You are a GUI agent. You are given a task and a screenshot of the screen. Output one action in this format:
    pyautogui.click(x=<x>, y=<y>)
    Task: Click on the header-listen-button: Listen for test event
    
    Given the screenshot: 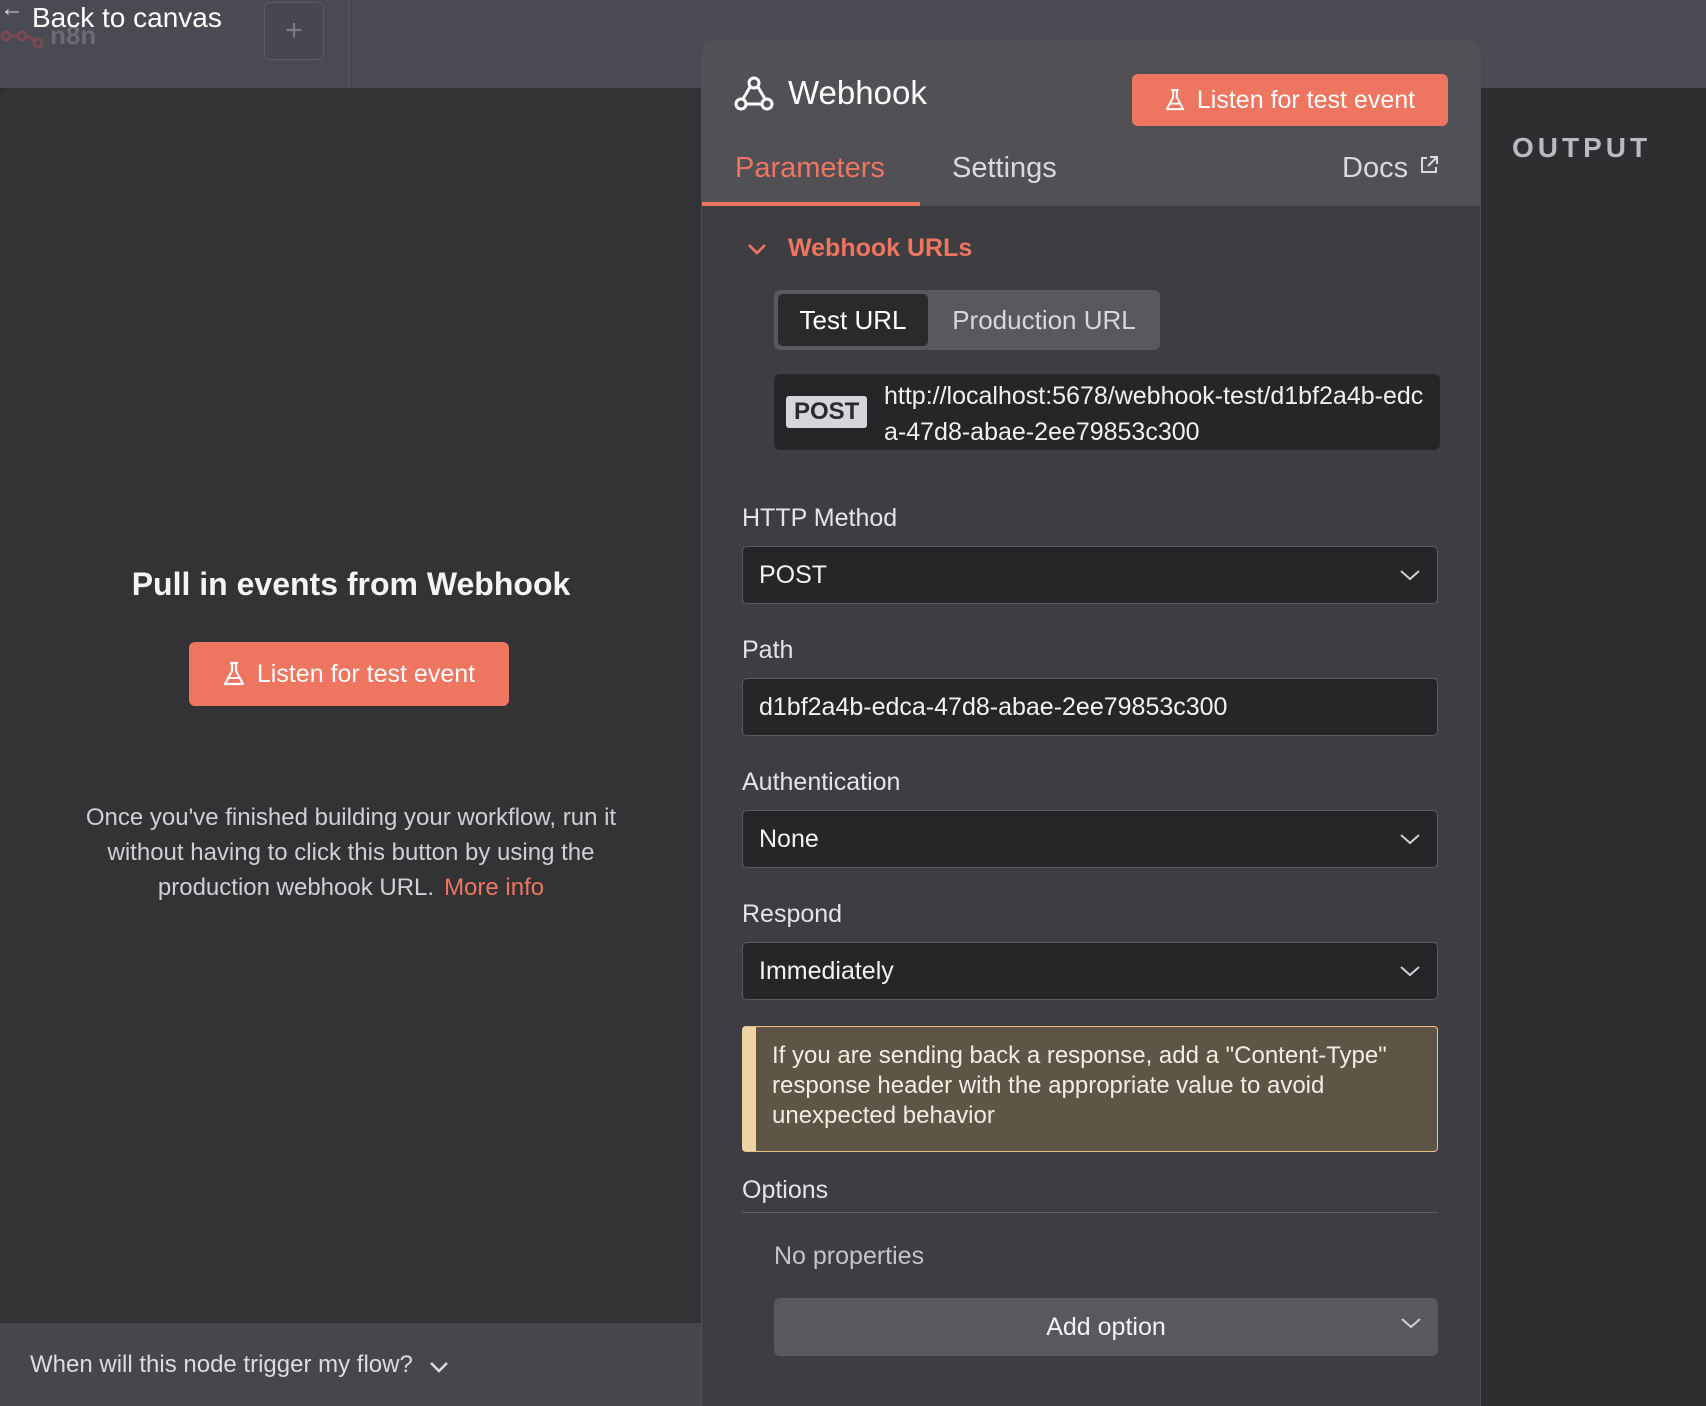 What is the action you would take?
    pyautogui.click(x=1290, y=100)
    